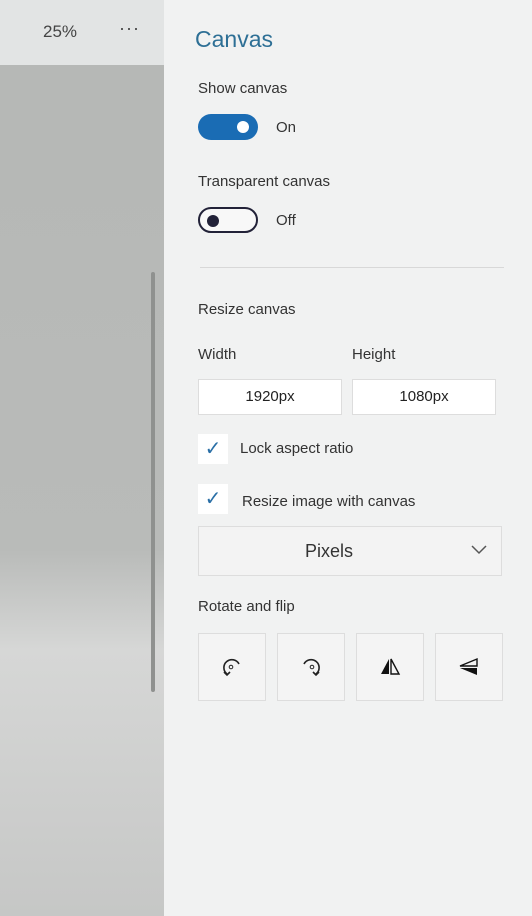 The image size is (532, 916). What do you see at coordinates (82, 32) in the screenshot?
I see `toolbar: 25% ···` at bounding box center [82, 32].